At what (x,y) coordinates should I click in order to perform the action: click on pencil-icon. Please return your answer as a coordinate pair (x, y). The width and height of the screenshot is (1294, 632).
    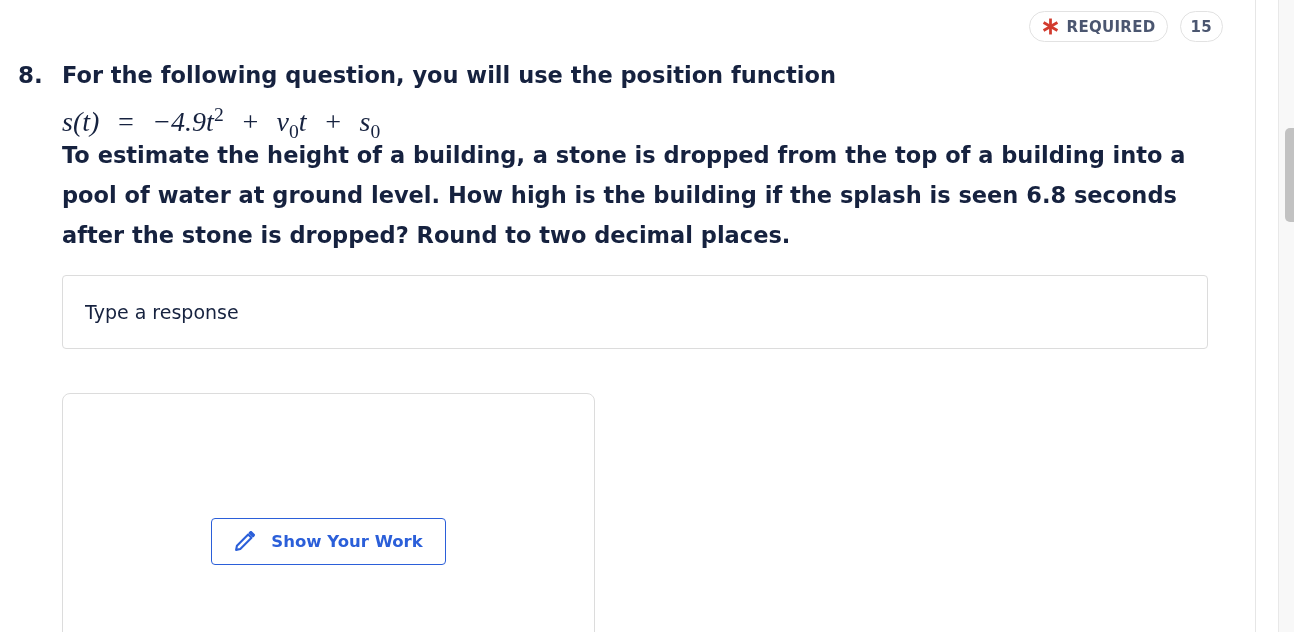
    Looking at the image, I should click on (245, 541).